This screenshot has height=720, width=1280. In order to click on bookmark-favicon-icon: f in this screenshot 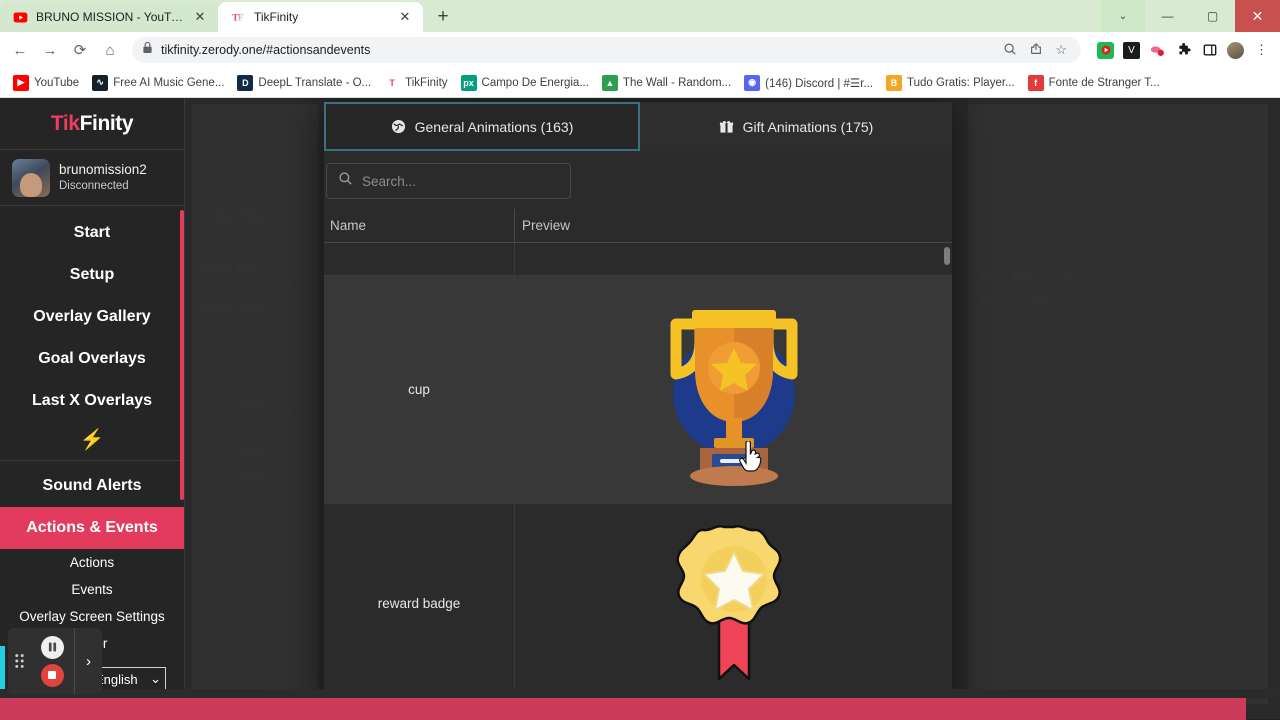, I will do `click(1035, 82)`.